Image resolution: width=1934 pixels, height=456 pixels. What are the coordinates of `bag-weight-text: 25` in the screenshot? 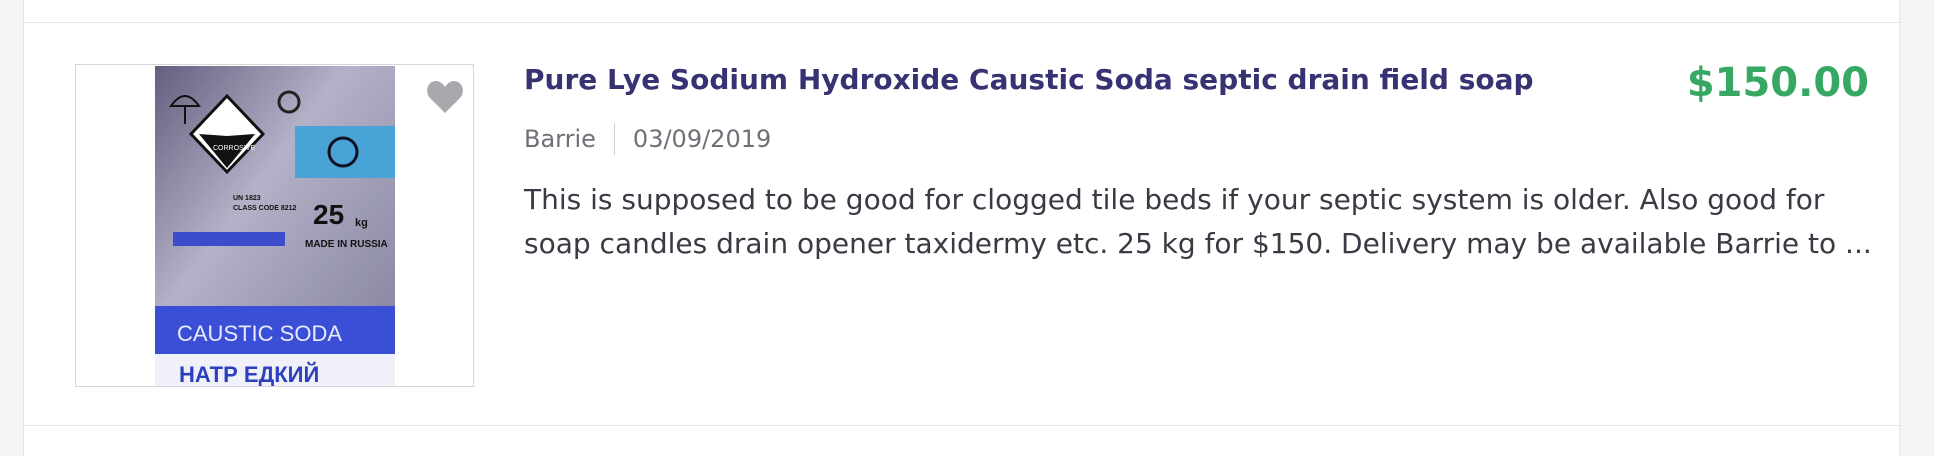 It's located at (328, 214).